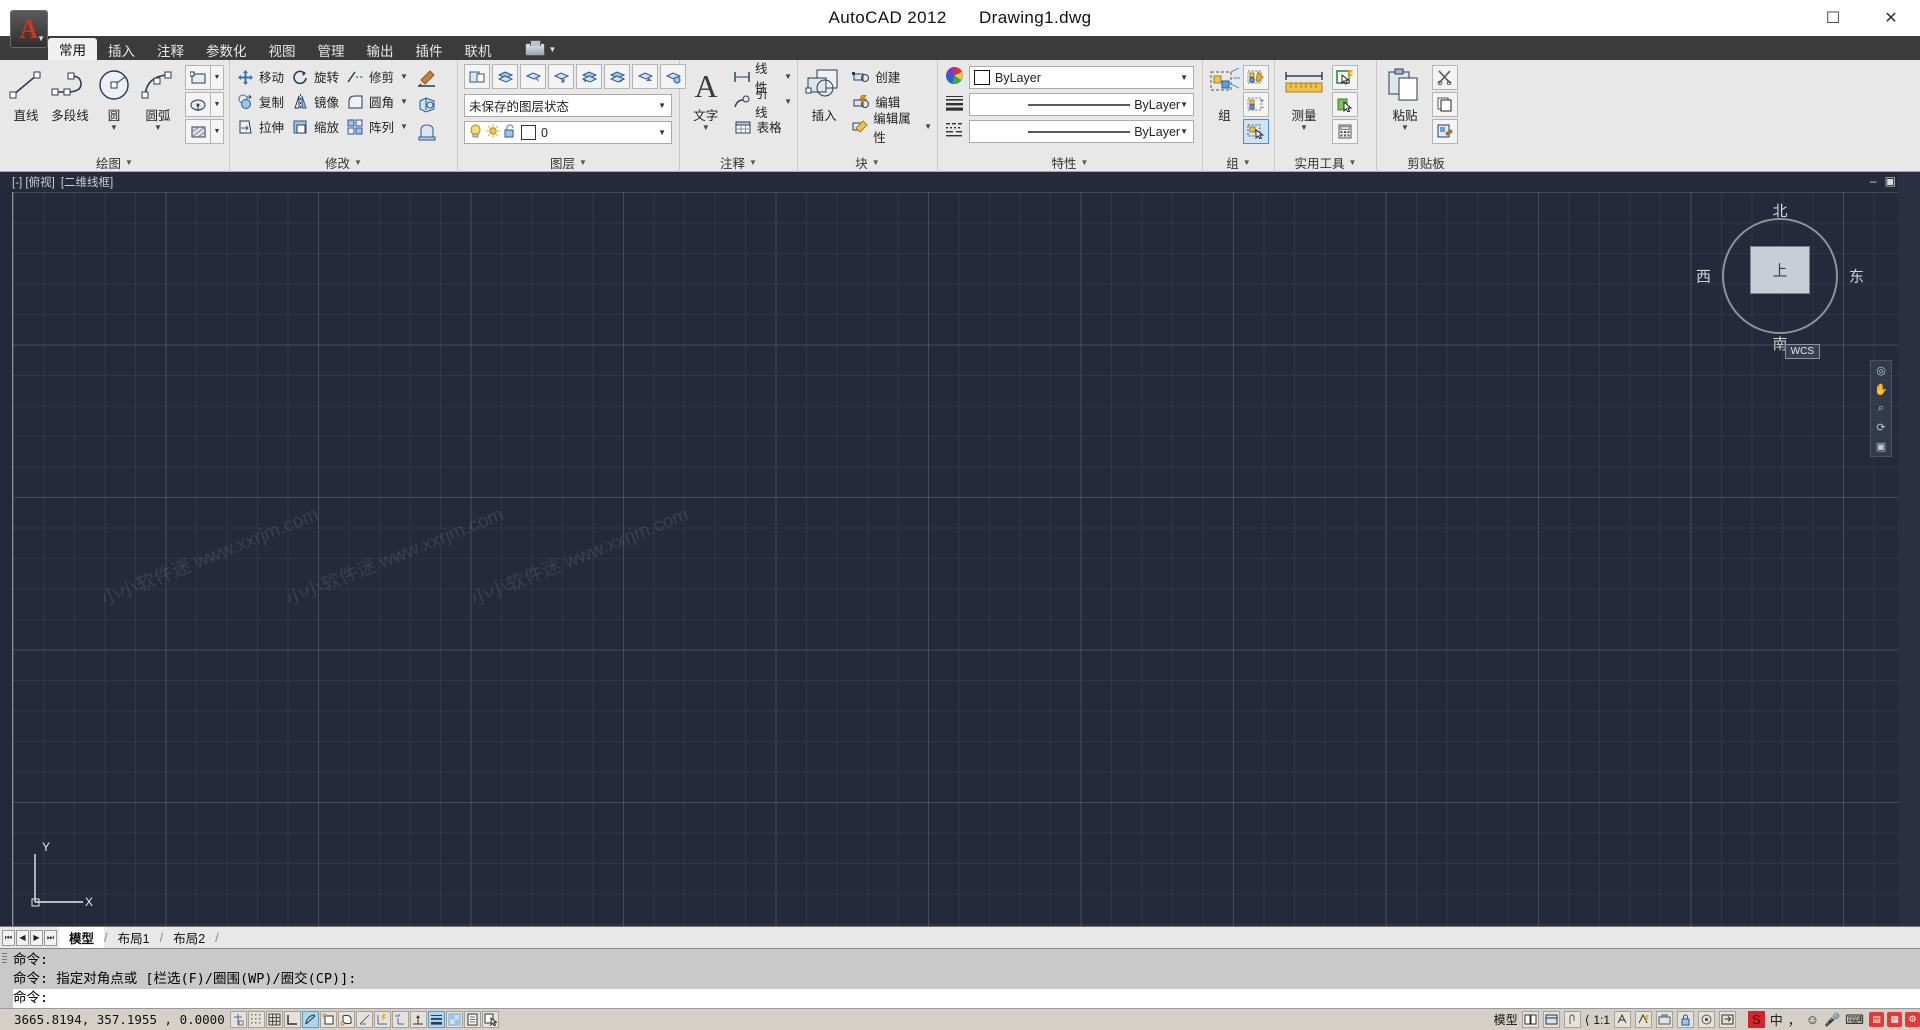 This screenshot has width=1920, height=1030. What do you see at coordinates (568, 105) in the screenshot?
I see `layer-state-combo: 未保存的图层状态 ▼` at bounding box center [568, 105].